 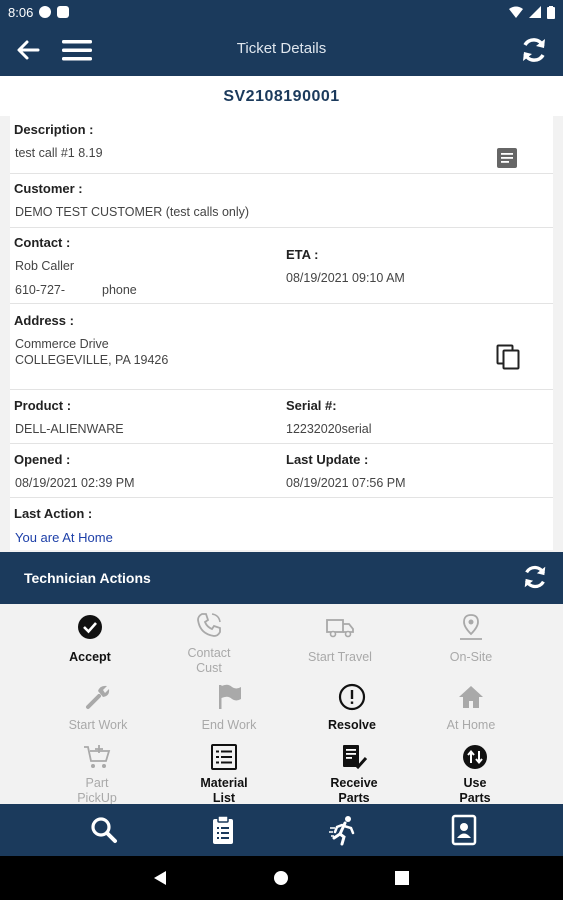 I want to click on list-icon, so click(x=224, y=757).